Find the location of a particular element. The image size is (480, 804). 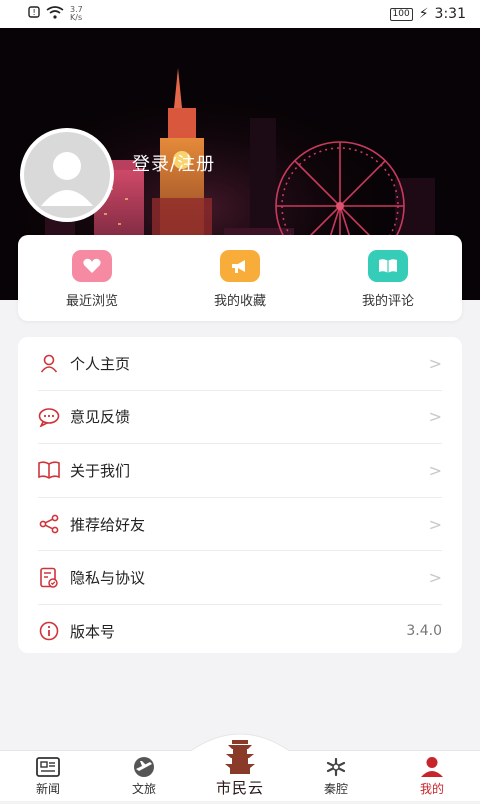

tab-culture-travel: 文旅 is located at coordinates (144, 776).